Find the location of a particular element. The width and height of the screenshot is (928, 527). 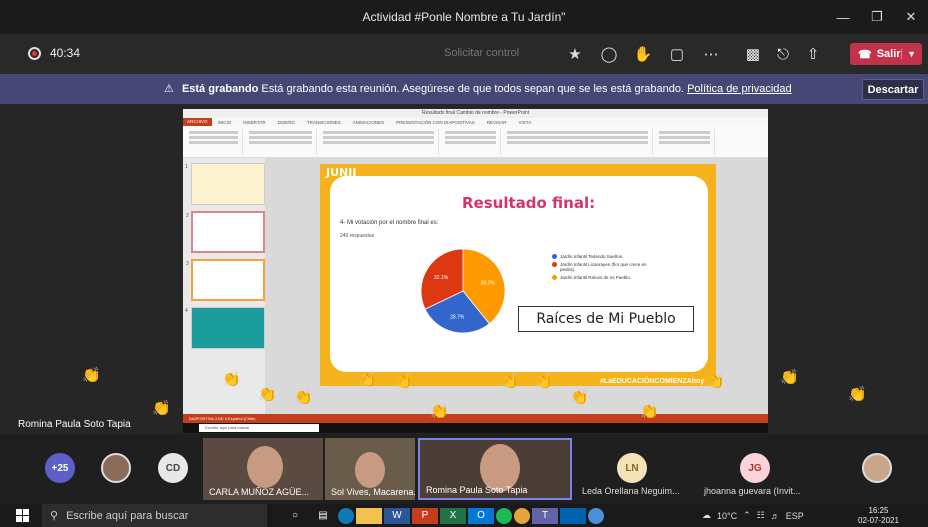

teams-icon: T is located at coordinates (545, 515).